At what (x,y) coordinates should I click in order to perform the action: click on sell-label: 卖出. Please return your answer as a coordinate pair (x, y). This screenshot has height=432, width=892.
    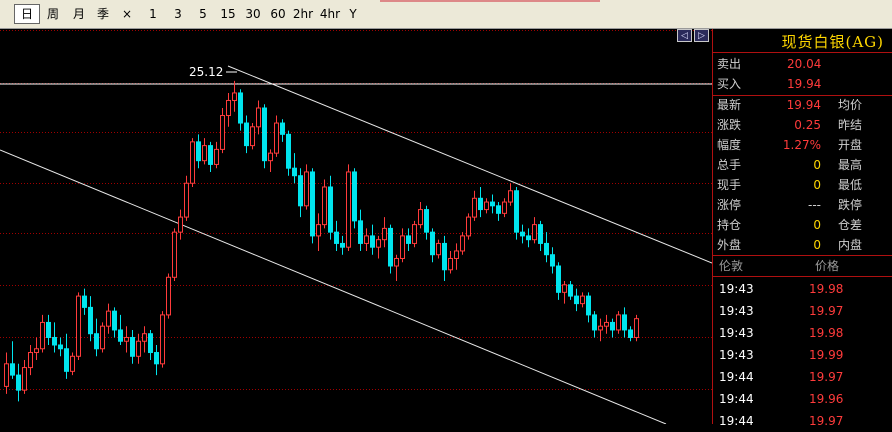
    Looking at the image, I should click on (729, 64).